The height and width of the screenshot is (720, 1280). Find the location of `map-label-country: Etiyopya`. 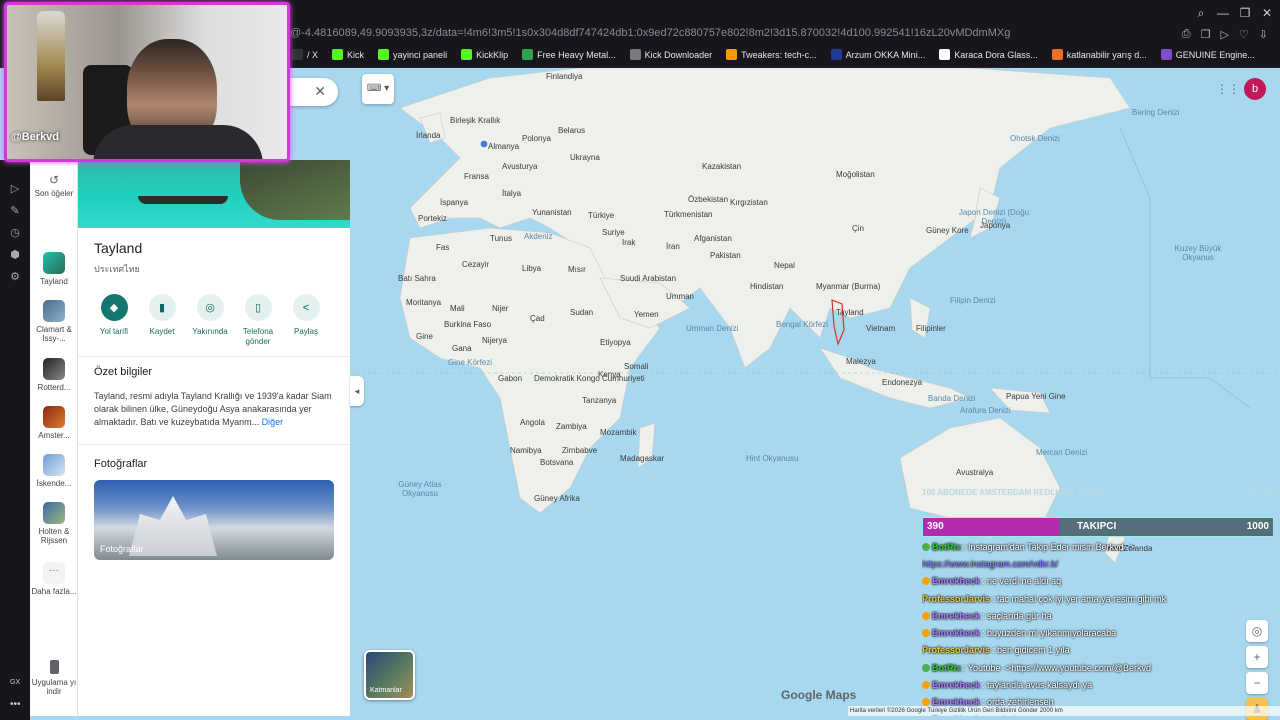

map-label-country: Etiyopya is located at coordinates (615, 342).